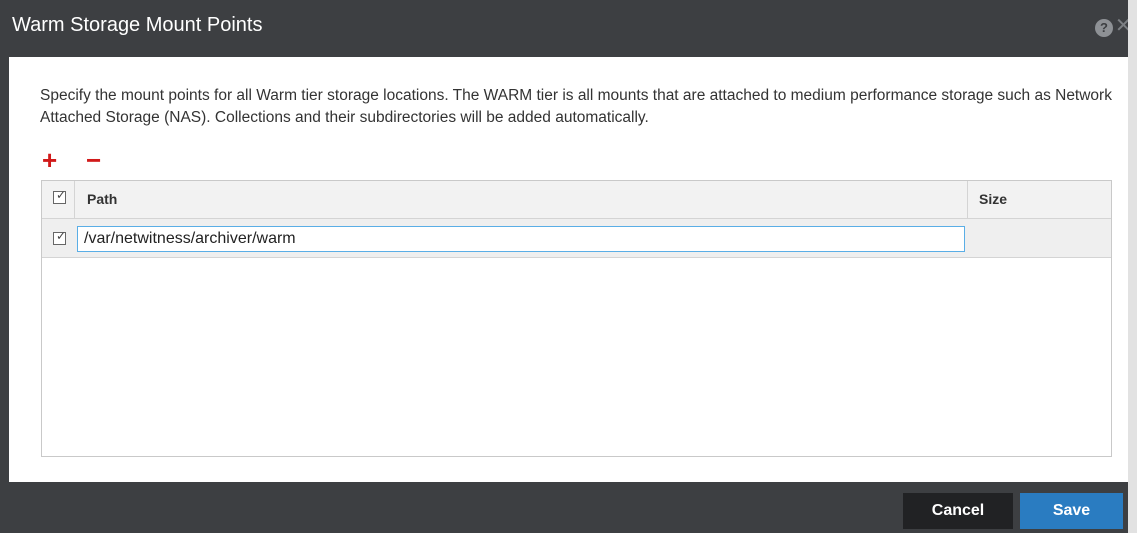 The width and height of the screenshot is (1137, 533). What do you see at coordinates (958, 511) in the screenshot?
I see `cancel-button: Cancel` at bounding box center [958, 511].